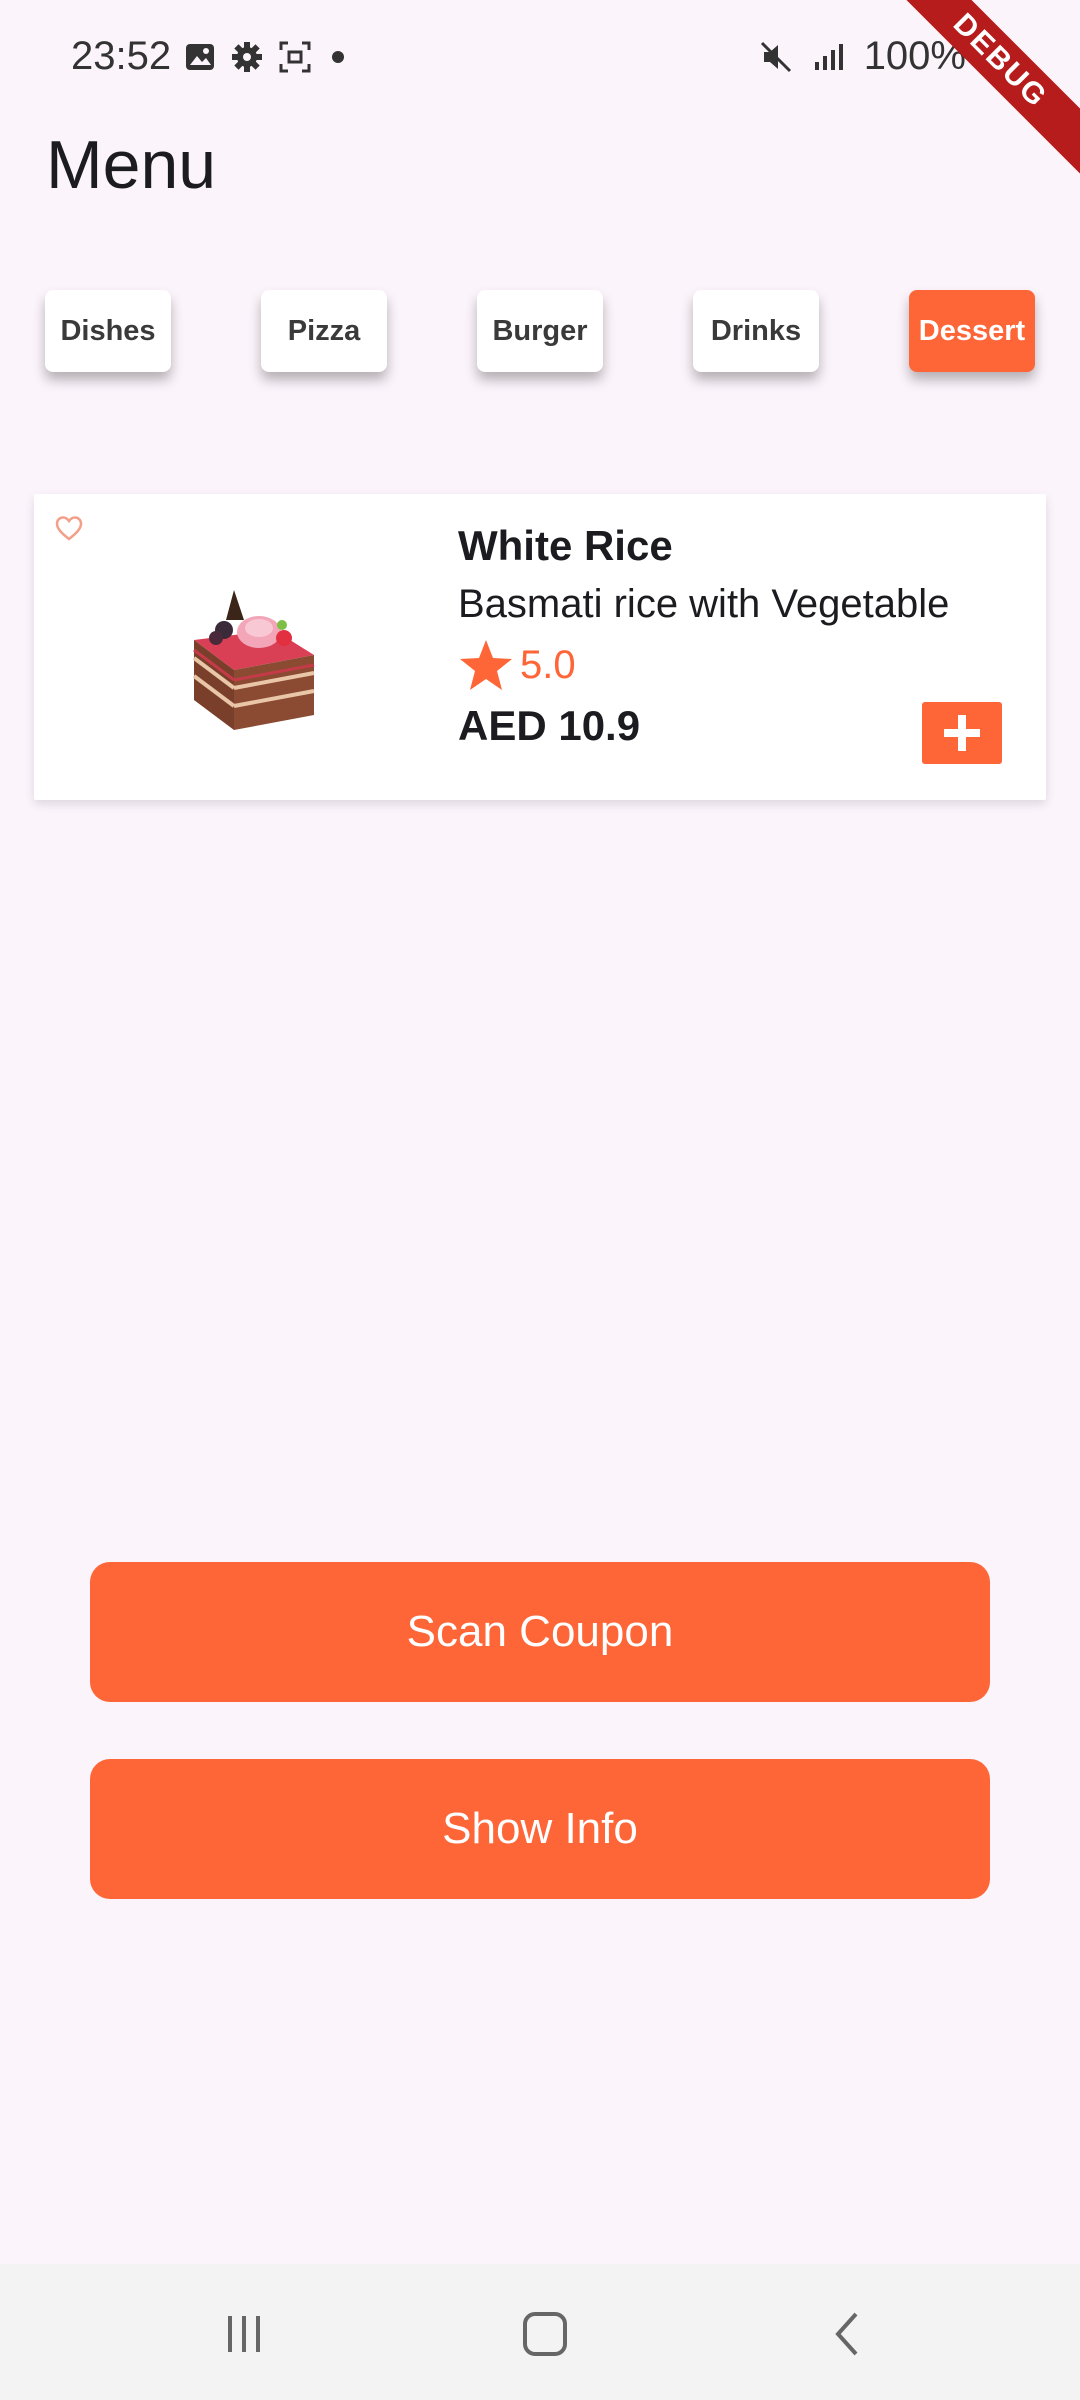 This screenshot has height=2400, width=1080. Describe the element at coordinates (548, 664) in the screenshot. I see `rating-value: 5.0` at that location.